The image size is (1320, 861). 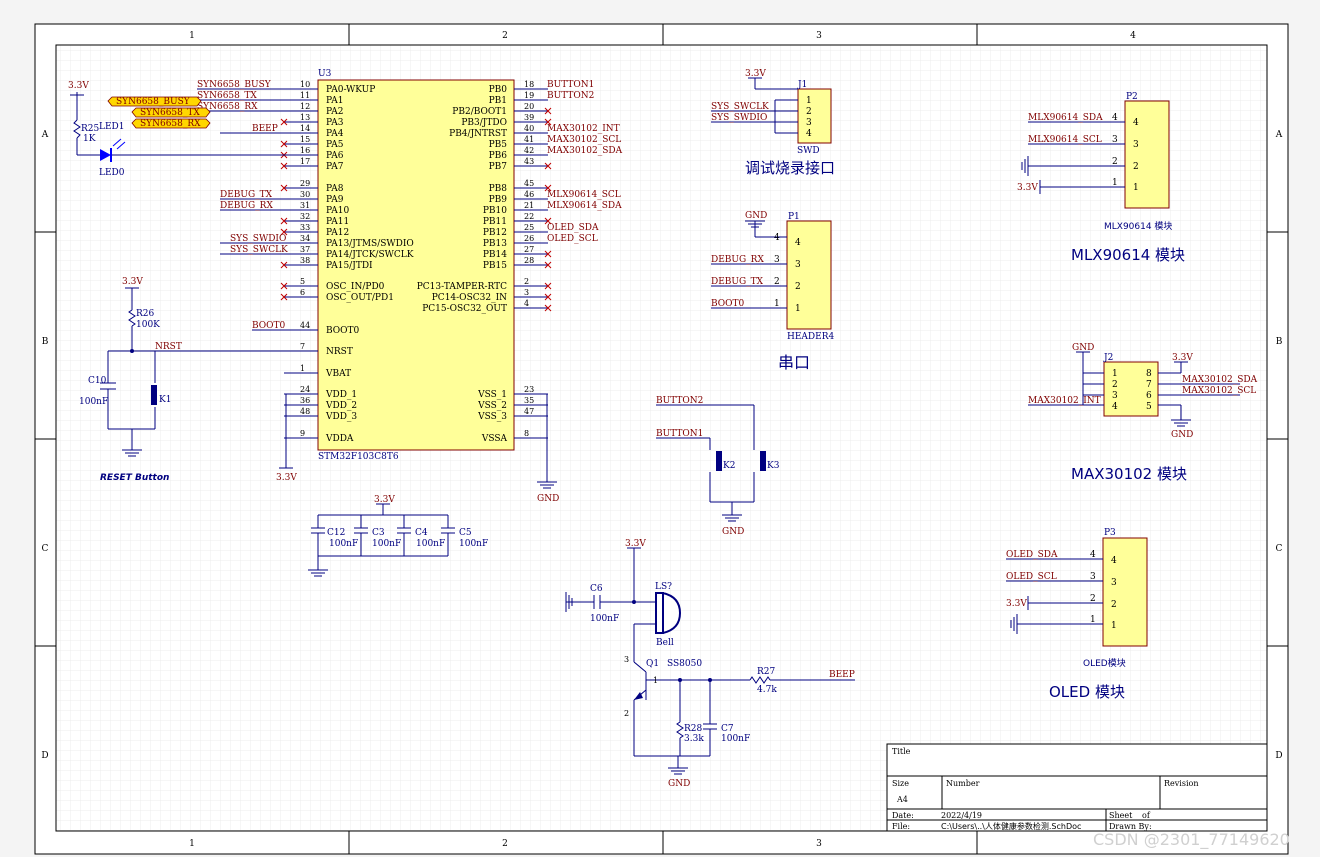 What do you see at coordinates (809, 134) in the screenshot?
I see `swd-pin-4: 4` at bounding box center [809, 134].